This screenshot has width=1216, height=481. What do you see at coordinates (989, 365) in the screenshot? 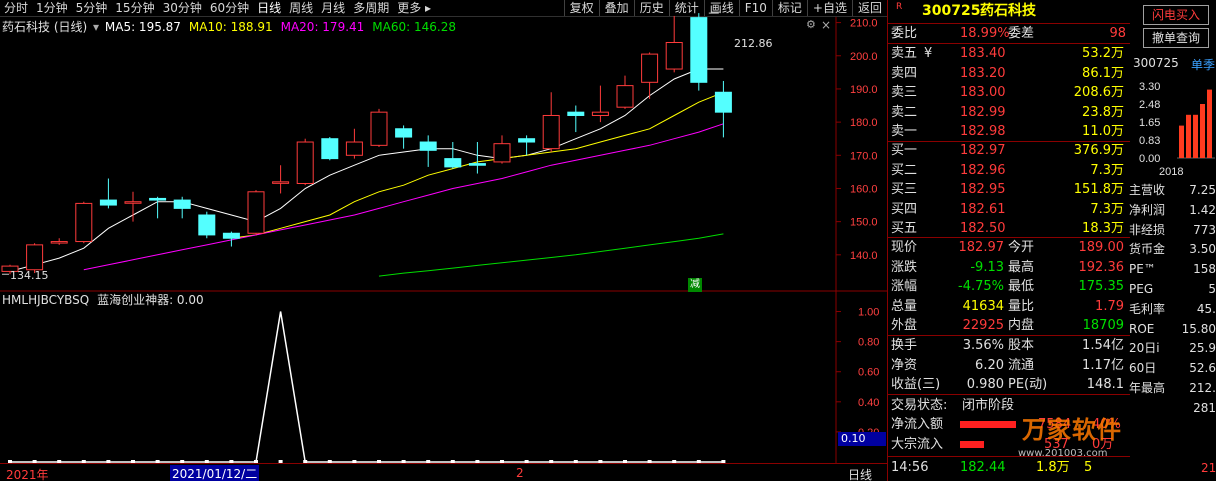
I see `fin-value: 6.20` at bounding box center [989, 365].